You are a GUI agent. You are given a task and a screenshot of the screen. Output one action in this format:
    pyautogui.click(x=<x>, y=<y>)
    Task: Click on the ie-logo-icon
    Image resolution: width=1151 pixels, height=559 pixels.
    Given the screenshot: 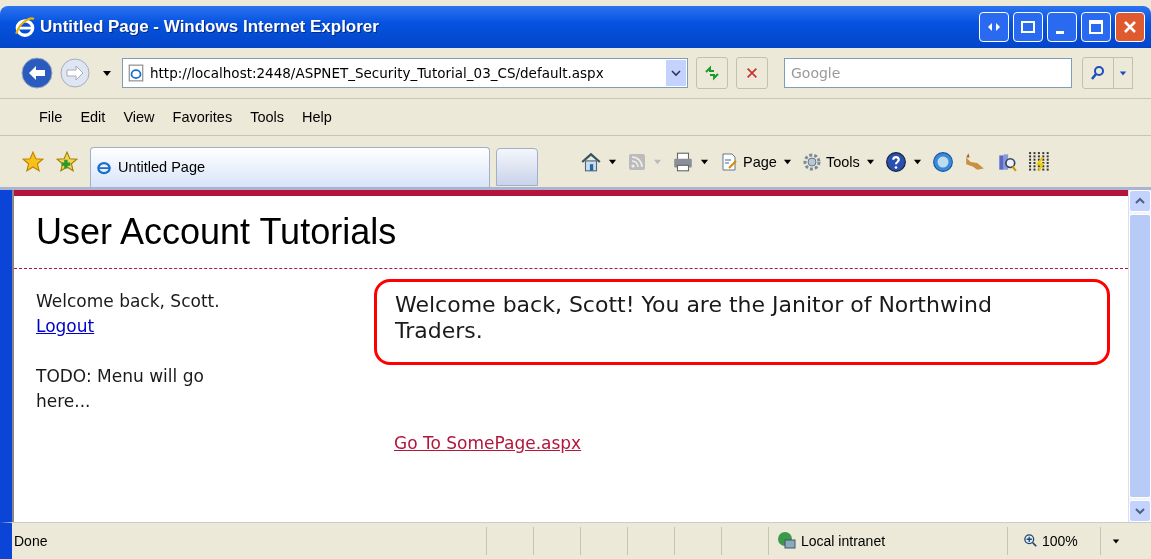 What is the action you would take?
    pyautogui.click(x=25, y=27)
    